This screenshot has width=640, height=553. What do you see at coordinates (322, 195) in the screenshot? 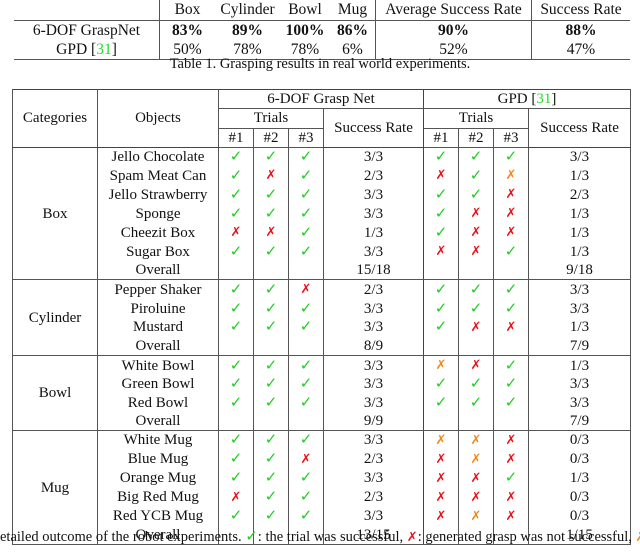
I see `table-row: Jello Strawberry ✓ ✓ ✓ 3/3 ✓ ✓ ✗ 2/3` at bounding box center [322, 195].